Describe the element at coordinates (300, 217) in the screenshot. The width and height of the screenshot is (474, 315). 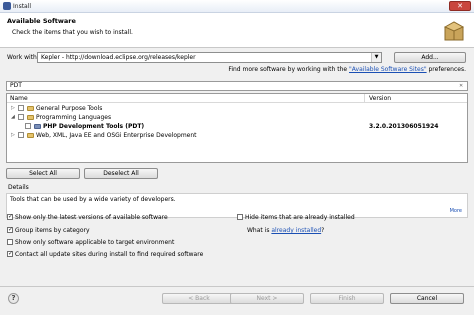
I see `hide-installed-label: Hide items that are already installed` at that location.